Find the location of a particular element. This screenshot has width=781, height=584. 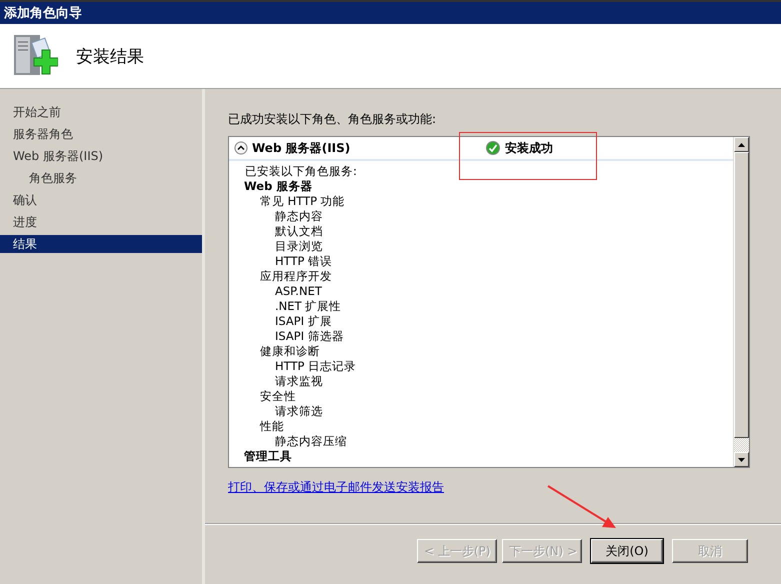

scroll-up-icon is located at coordinates (741, 144).